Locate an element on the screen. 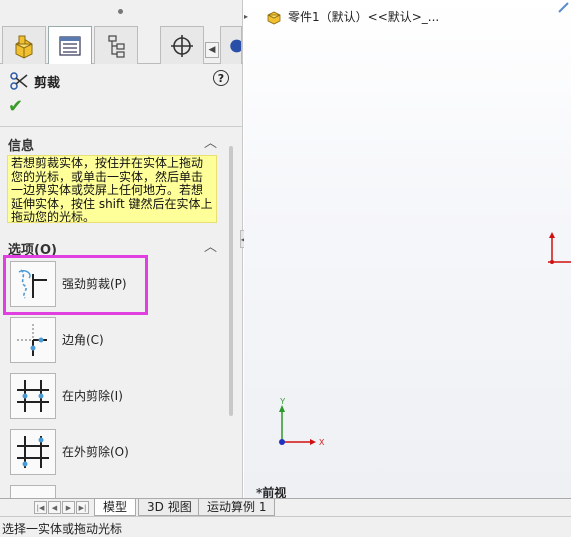 The image size is (571, 537). trim-inside-button is located at coordinates (33, 396).